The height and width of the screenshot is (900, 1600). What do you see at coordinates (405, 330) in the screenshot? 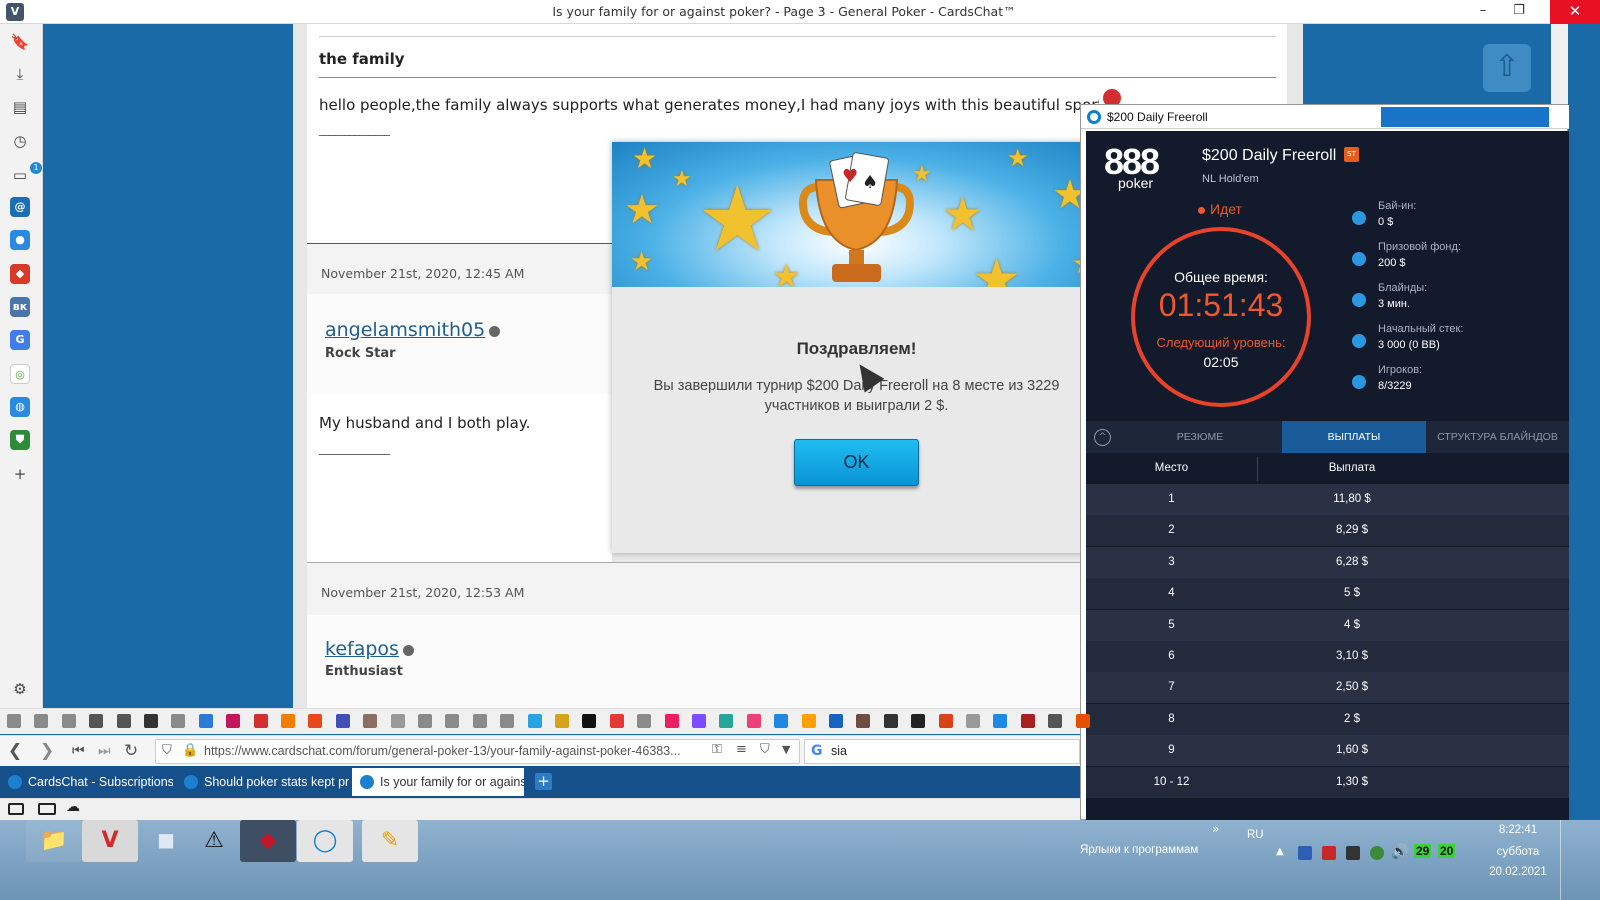
I see `username-link: angelamsmith05` at bounding box center [405, 330].